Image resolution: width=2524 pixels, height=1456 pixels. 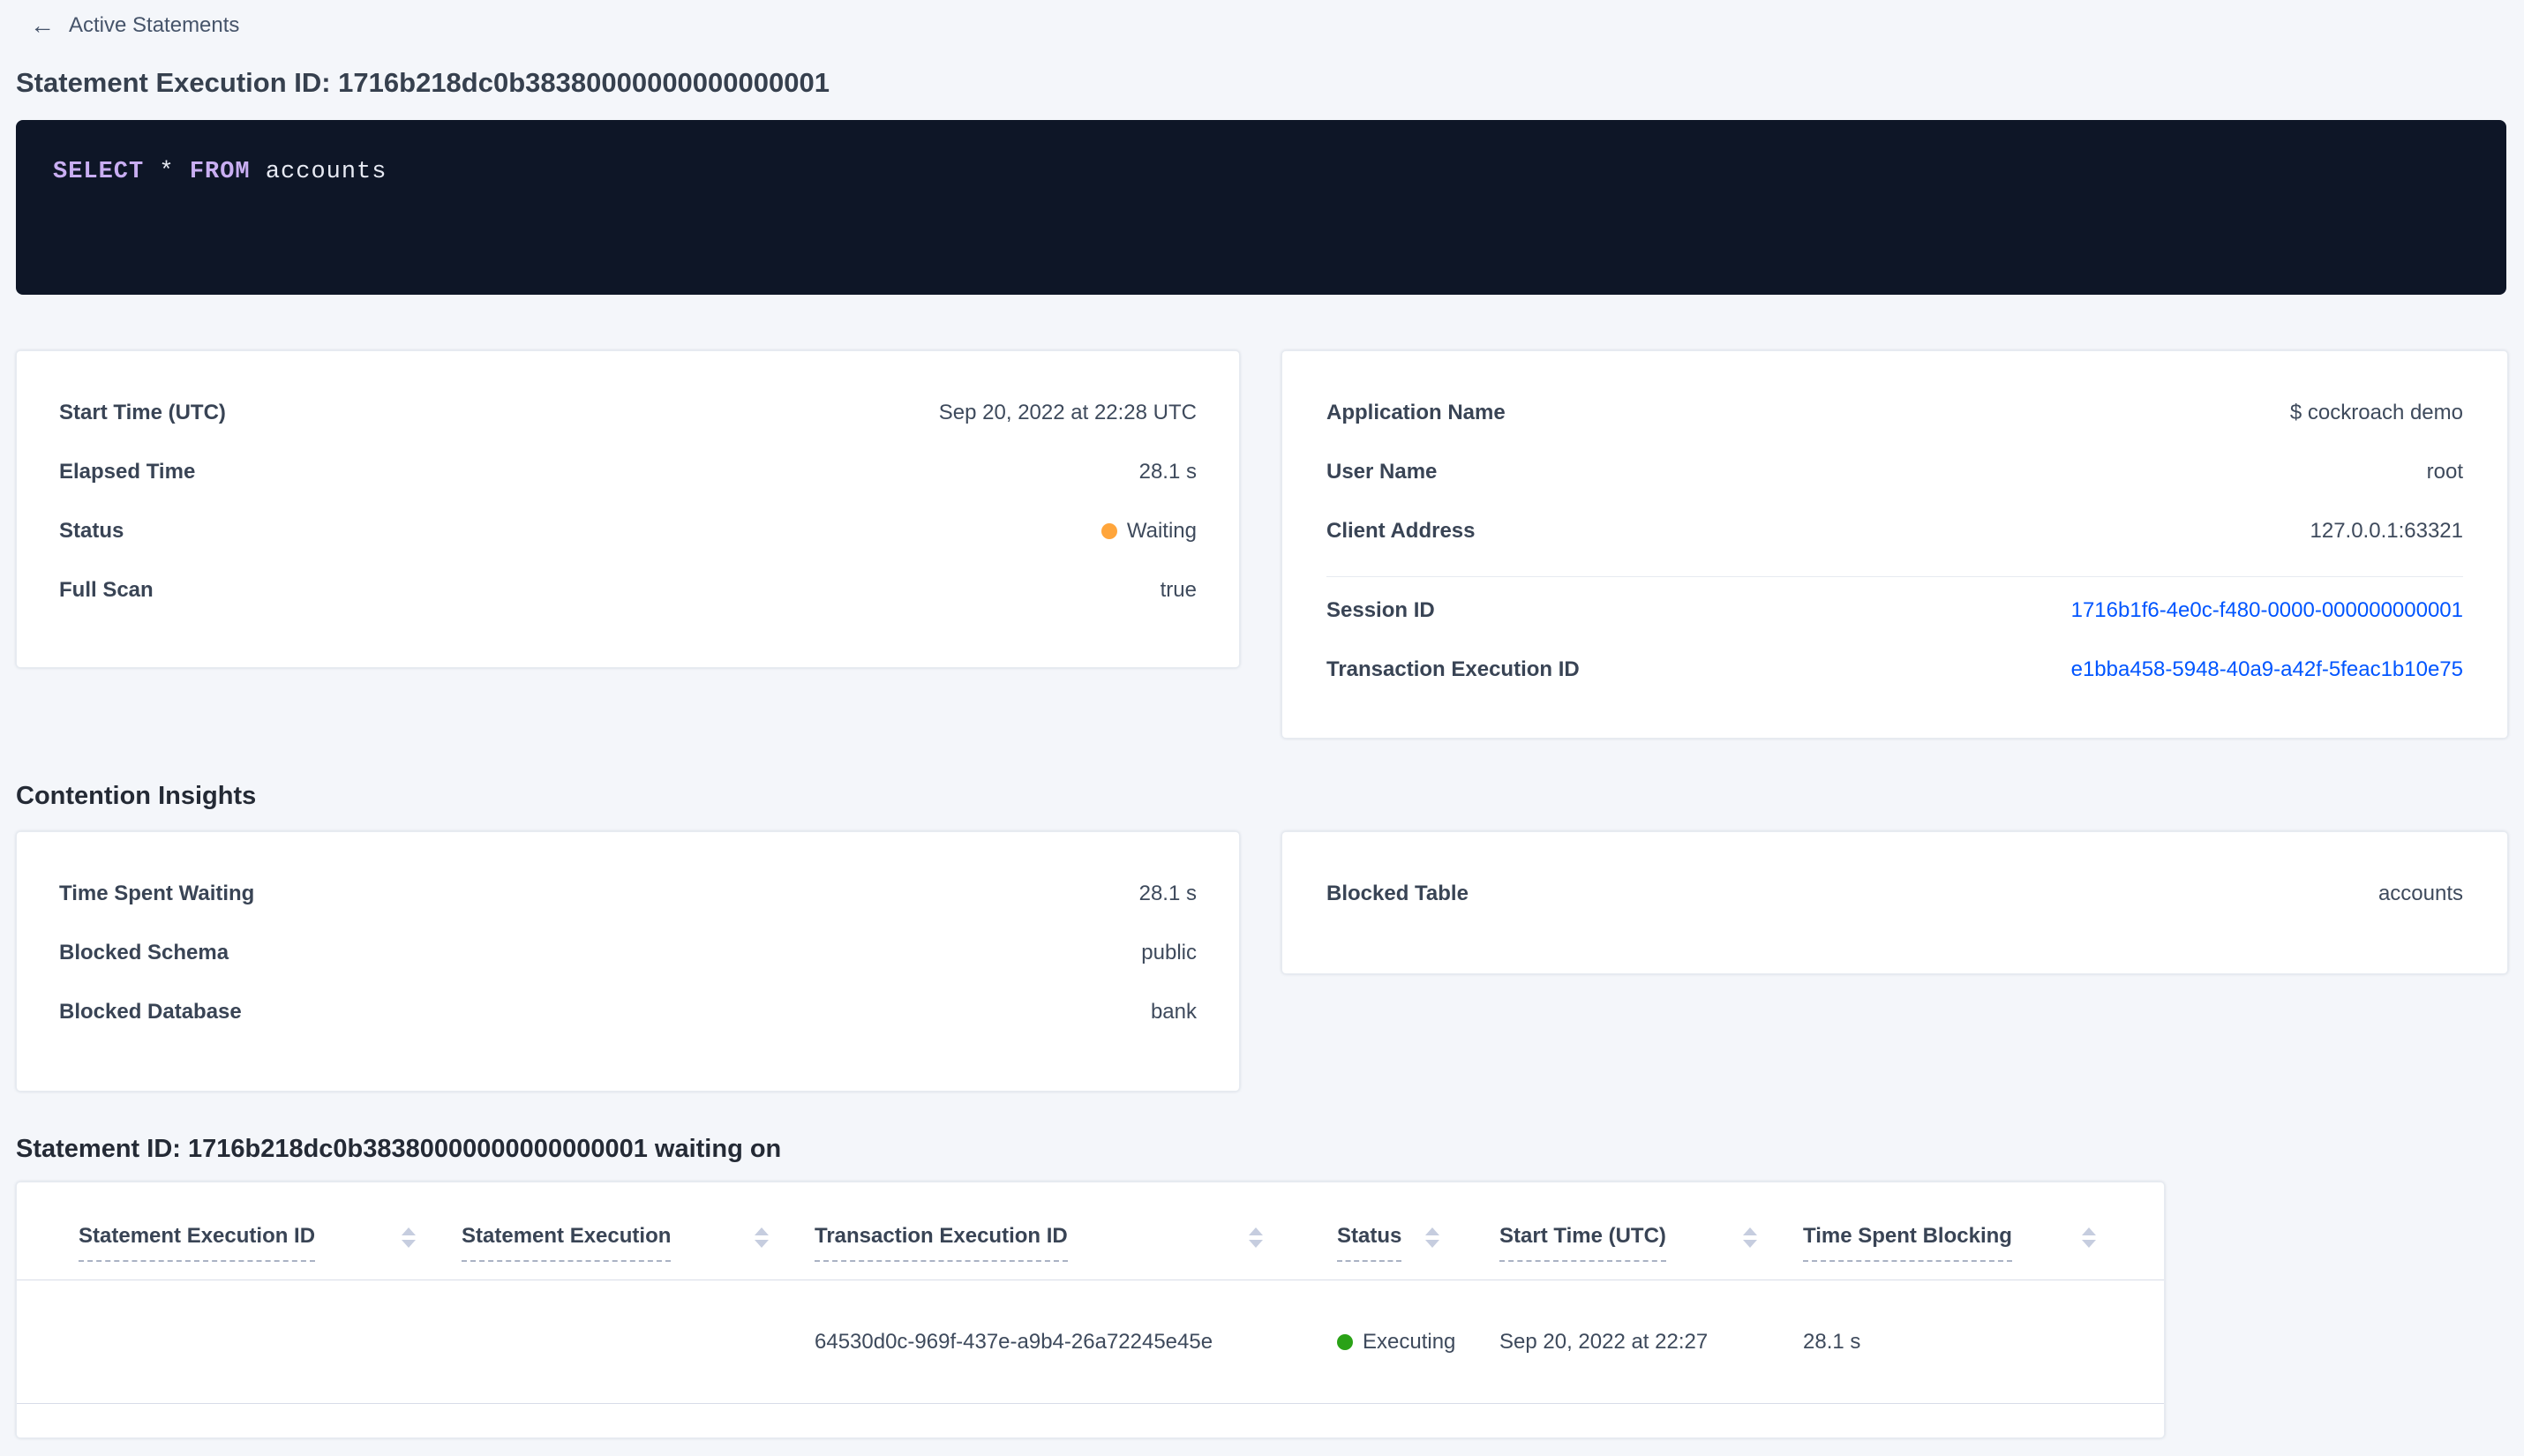 I want to click on kv-row-blocked-schema: Blocked Schema public, so click(x=628, y=953).